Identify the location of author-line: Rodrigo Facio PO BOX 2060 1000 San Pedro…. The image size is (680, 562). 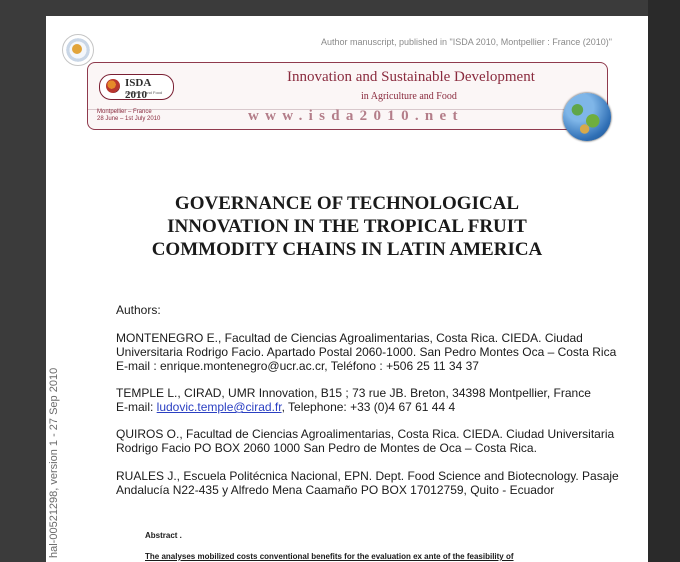
(326, 448).